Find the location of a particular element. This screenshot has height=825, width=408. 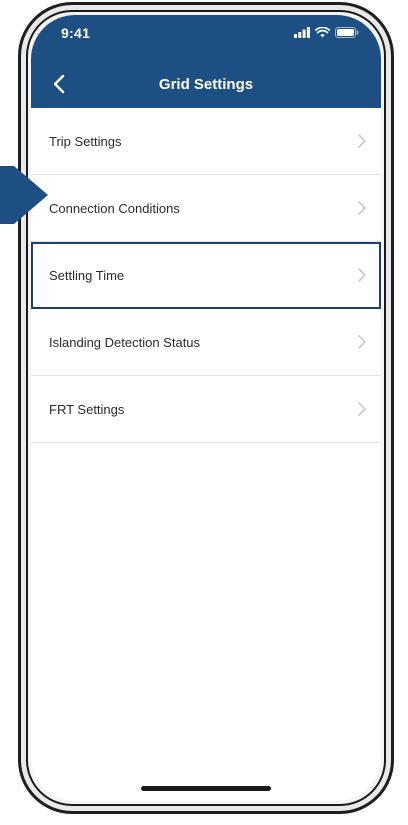

callout-arrow-icon is located at coordinates (24, 195).